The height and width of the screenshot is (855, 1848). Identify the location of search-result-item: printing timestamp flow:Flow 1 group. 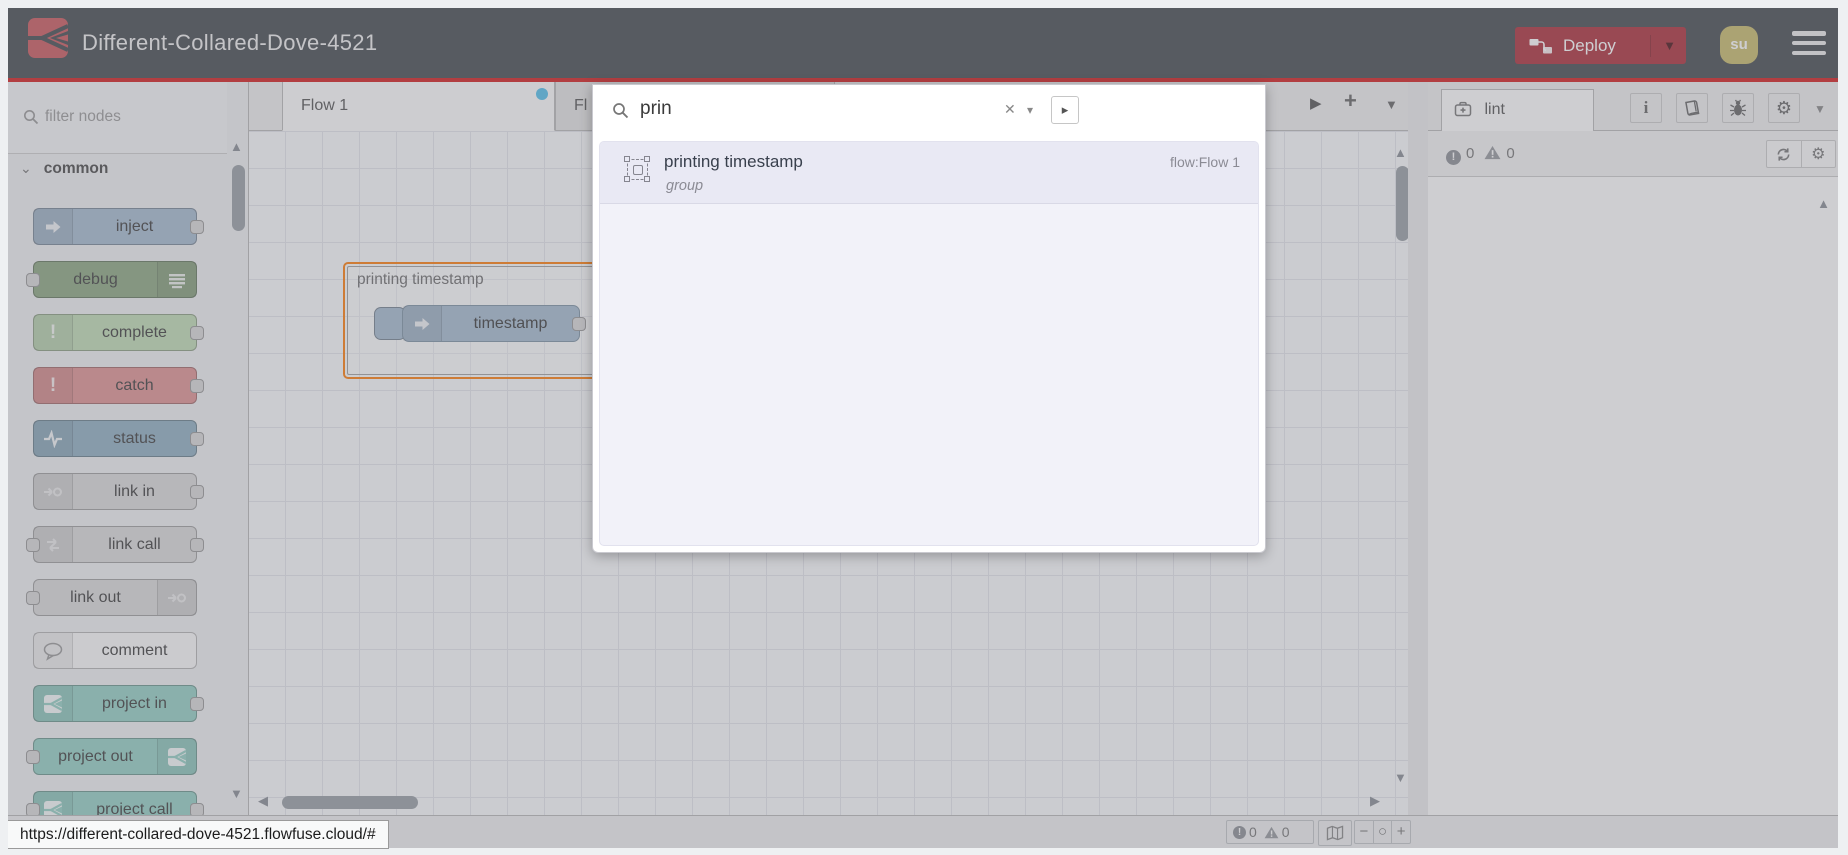
(929, 173).